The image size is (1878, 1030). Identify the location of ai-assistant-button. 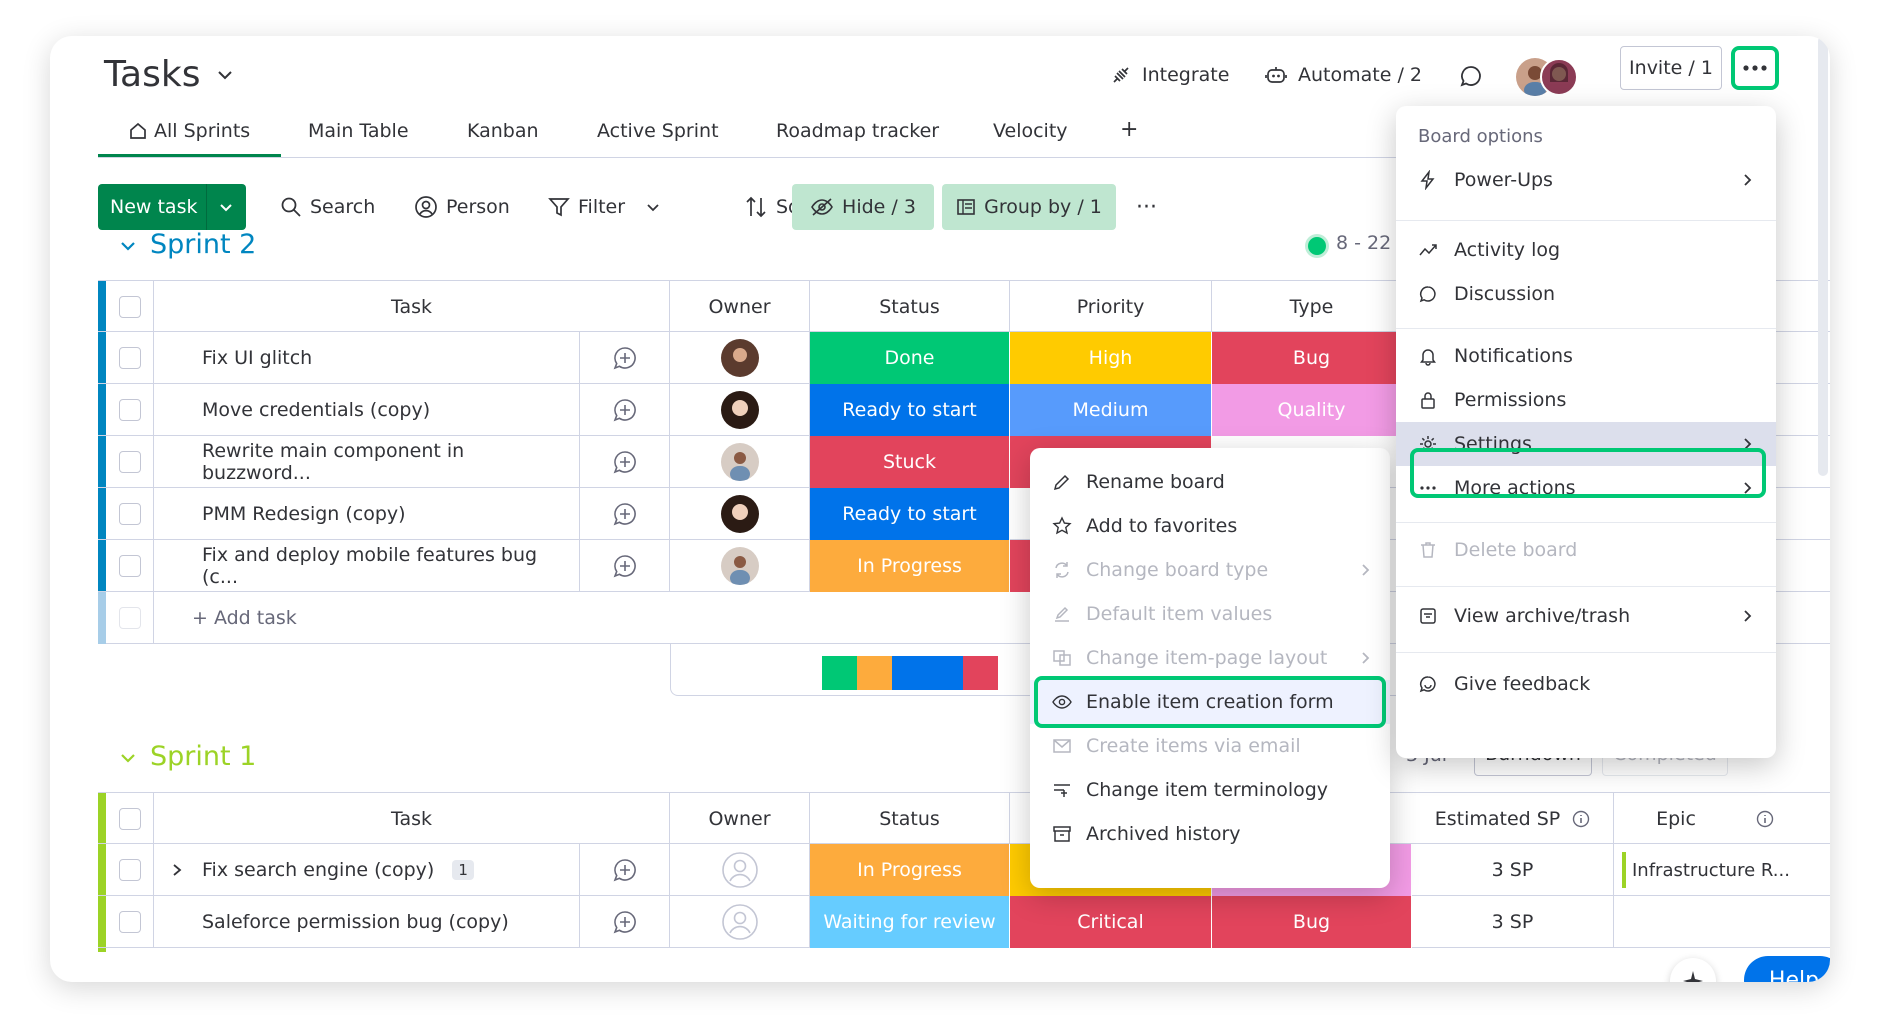
(1693, 970).